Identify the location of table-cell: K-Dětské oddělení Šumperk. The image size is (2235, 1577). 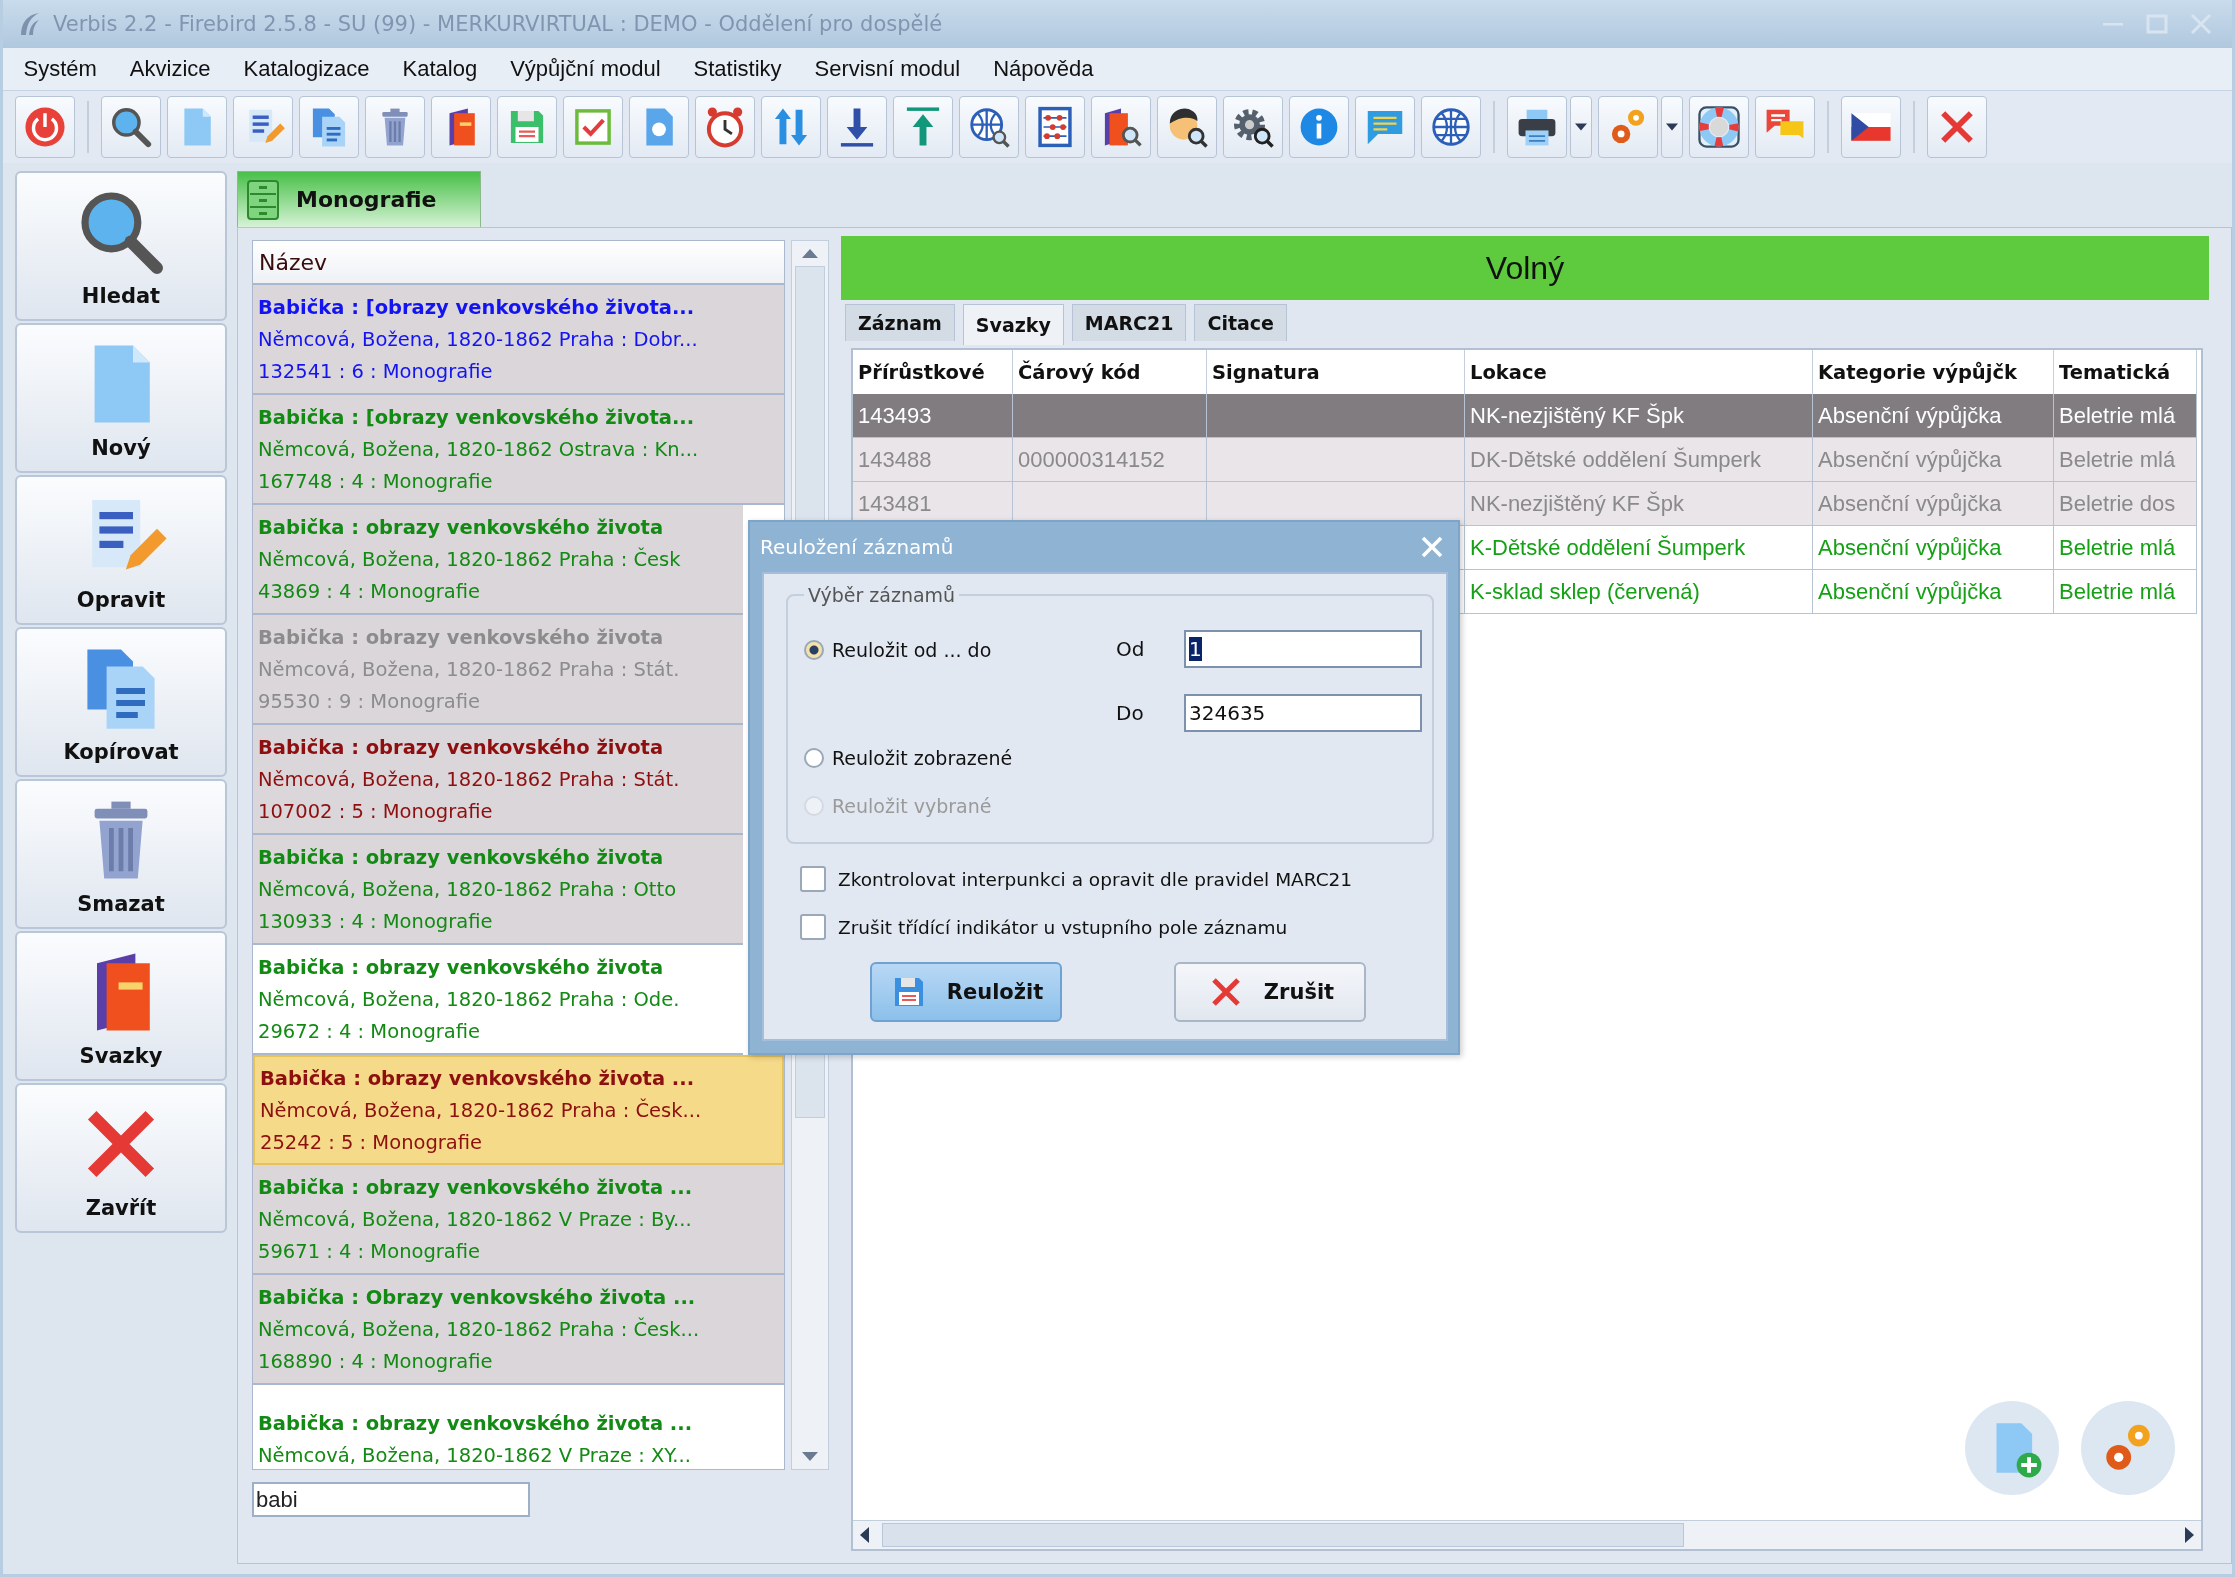
(1639, 548).